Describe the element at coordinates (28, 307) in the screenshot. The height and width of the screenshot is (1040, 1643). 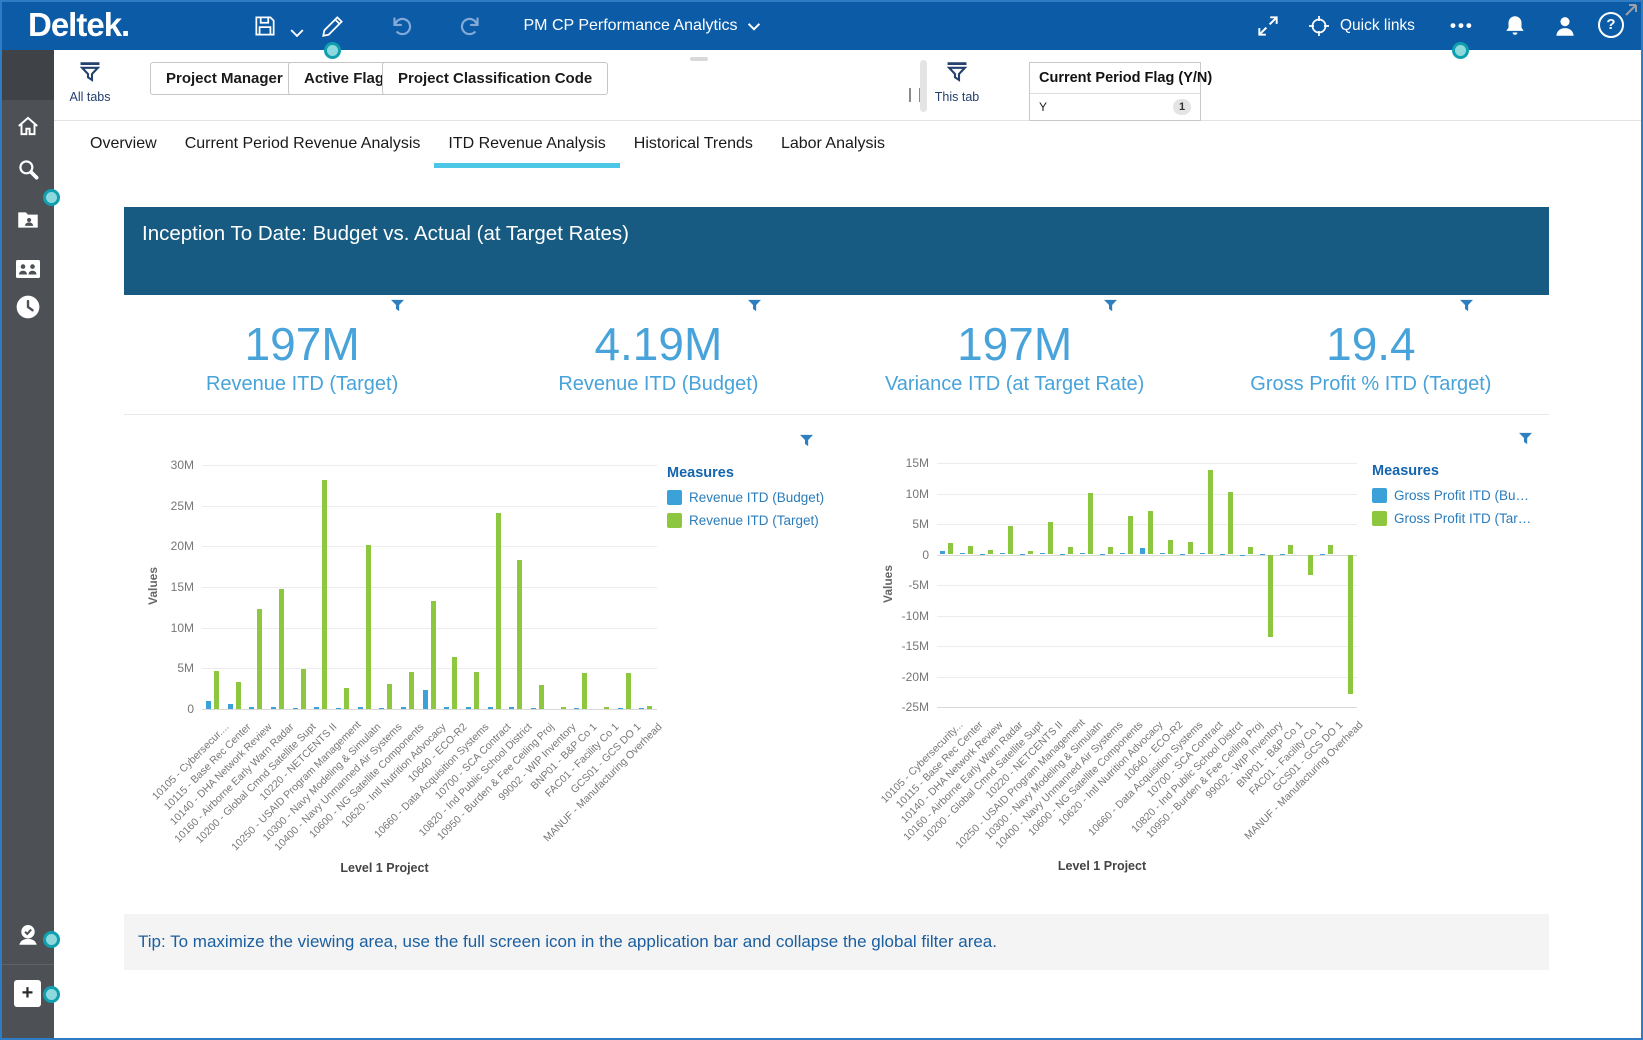
I see `history-clock-icon` at that location.